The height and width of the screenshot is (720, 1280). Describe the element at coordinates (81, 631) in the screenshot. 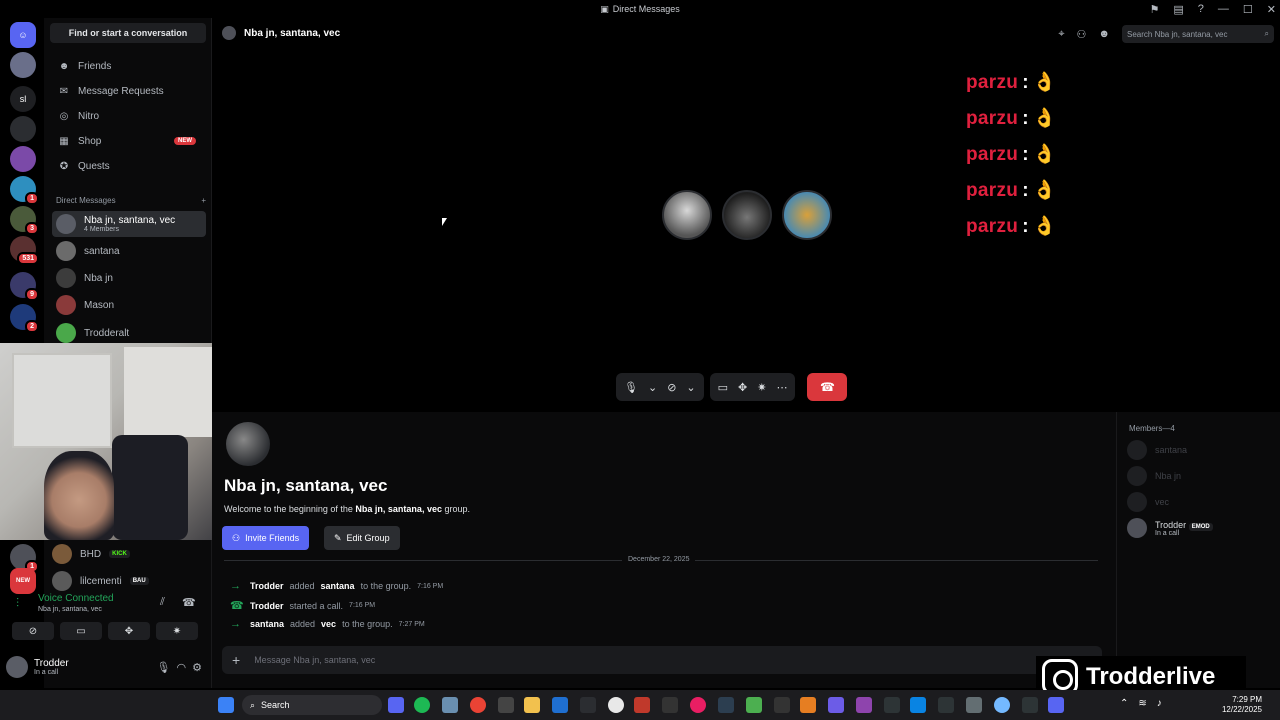

I see `screenshare-button: ▭` at that location.